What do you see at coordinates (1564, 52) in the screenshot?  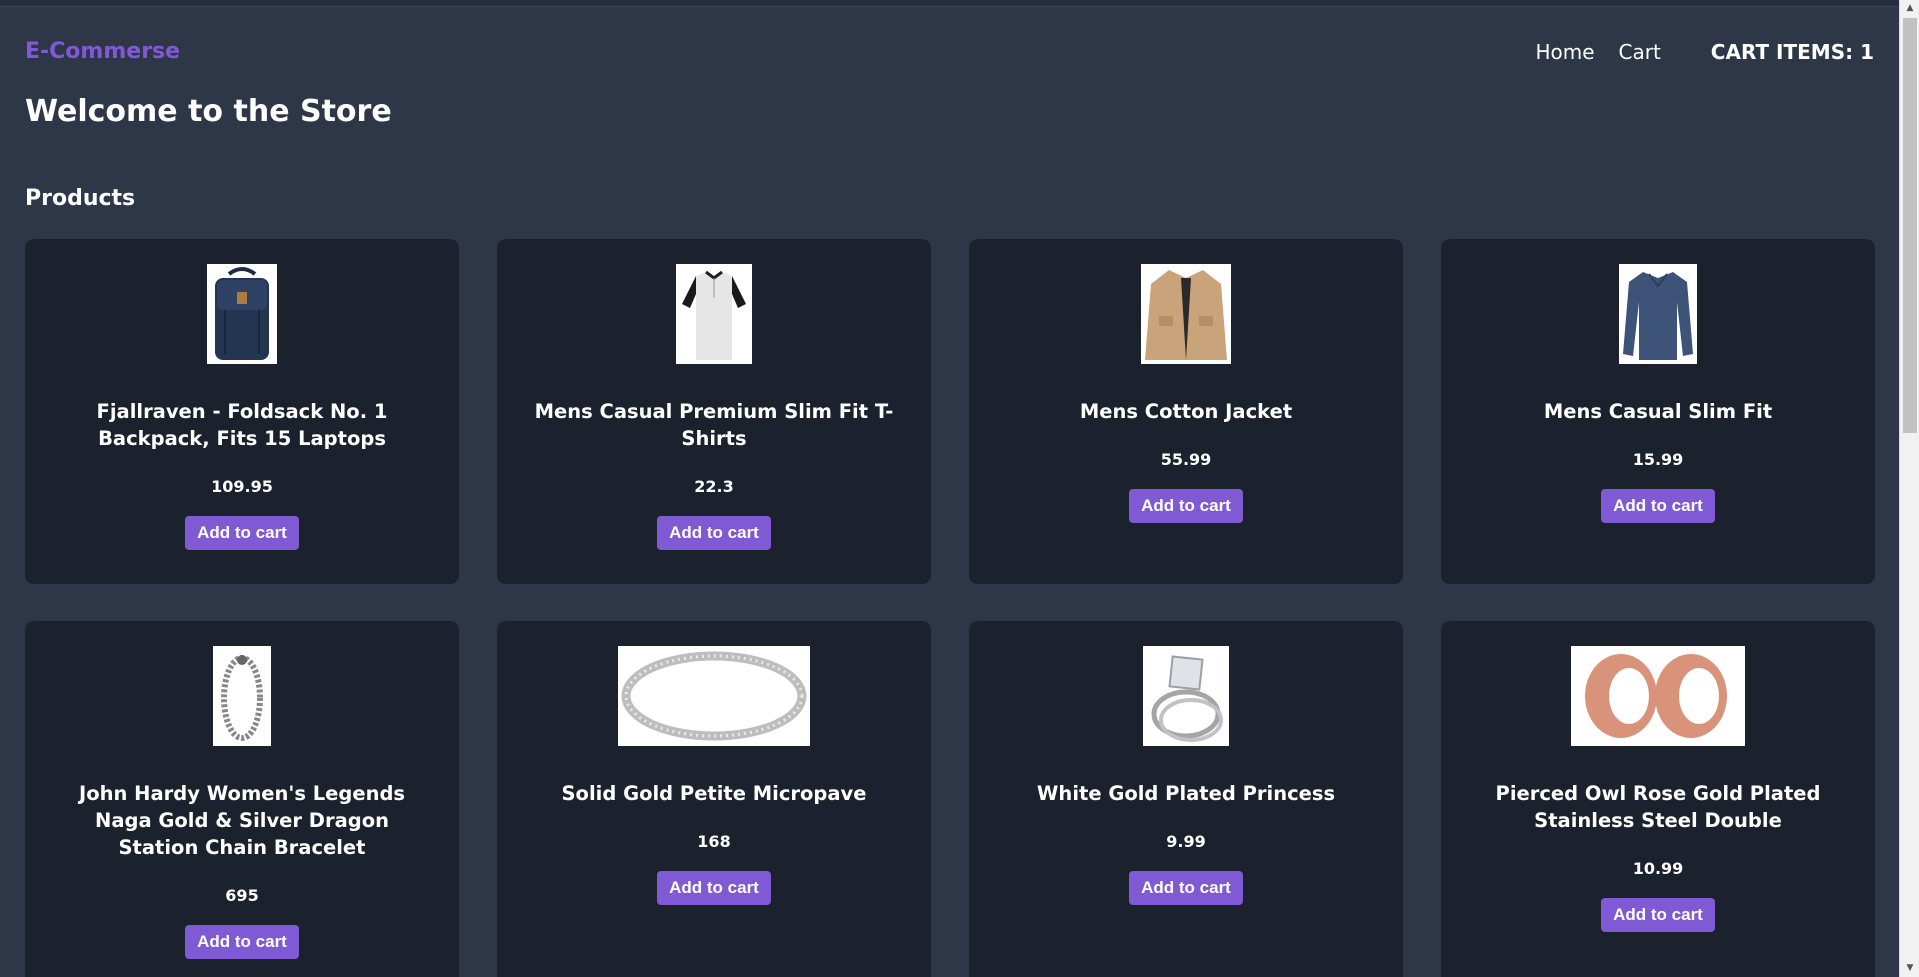 I see `nav-home-link: Home` at bounding box center [1564, 52].